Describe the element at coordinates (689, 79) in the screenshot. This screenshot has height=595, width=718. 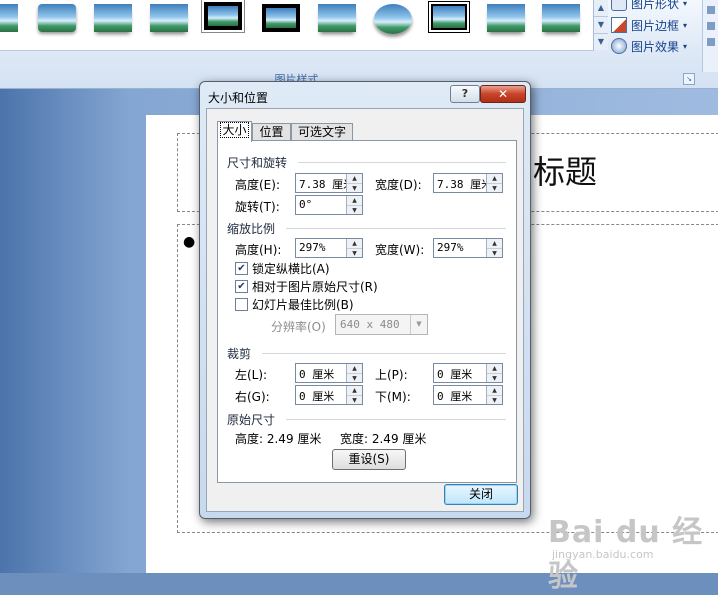
I see `dialog-launcher-icon: ↘` at that location.